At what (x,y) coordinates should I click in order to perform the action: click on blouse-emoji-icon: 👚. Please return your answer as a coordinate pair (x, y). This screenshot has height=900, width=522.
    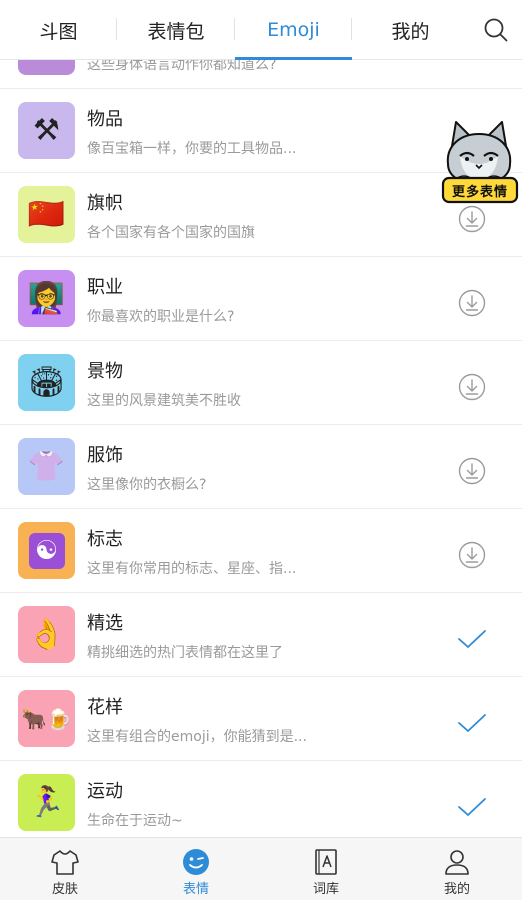
    Looking at the image, I should click on (46, 466).